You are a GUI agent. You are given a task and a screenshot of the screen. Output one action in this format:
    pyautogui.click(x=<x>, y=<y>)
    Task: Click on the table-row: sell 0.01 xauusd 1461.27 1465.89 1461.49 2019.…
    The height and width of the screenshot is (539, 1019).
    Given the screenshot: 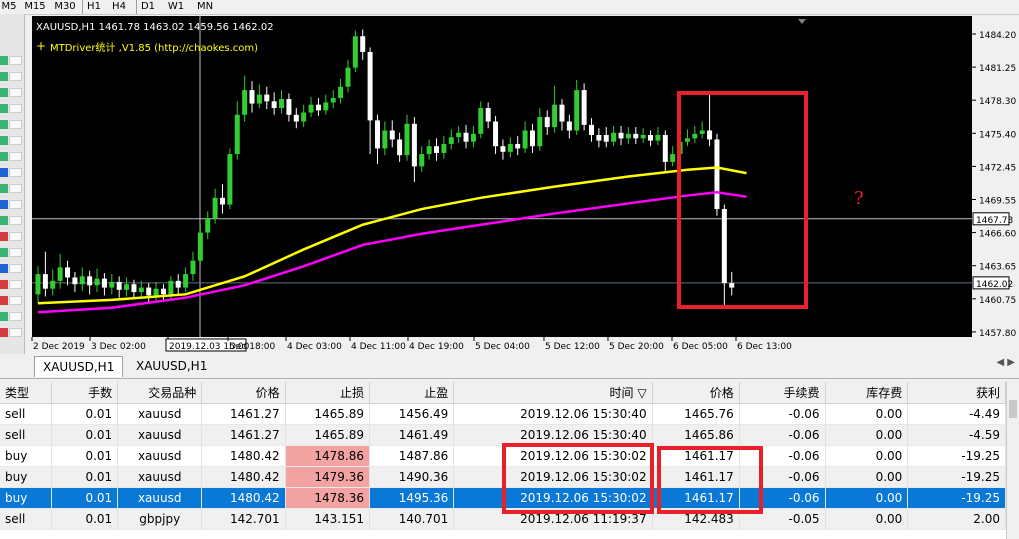 What is the action you would take?
    pyautogui.click(x=503, y=435)
    